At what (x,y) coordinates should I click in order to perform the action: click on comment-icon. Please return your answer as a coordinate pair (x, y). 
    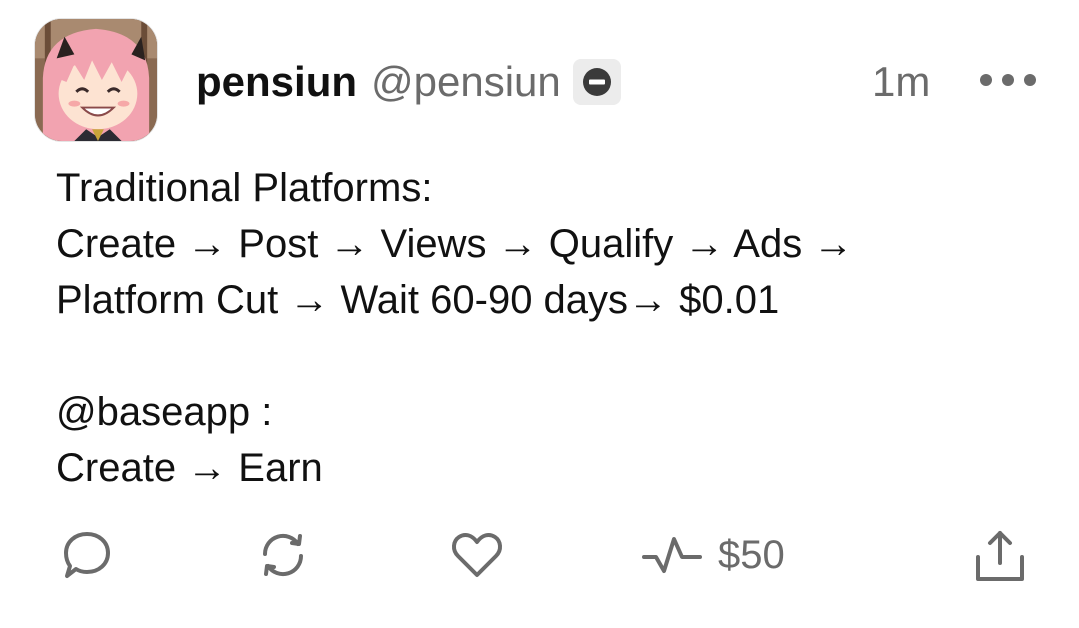
    Looking at the image, I should click on (87, 555).